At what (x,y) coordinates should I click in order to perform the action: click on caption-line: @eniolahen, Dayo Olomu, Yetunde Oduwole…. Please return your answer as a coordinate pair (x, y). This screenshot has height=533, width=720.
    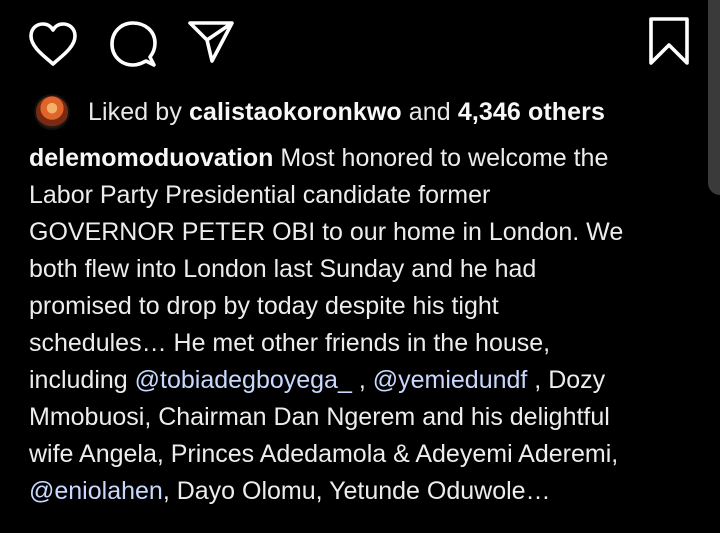
    Looking at the image, I should click on (369, 491).